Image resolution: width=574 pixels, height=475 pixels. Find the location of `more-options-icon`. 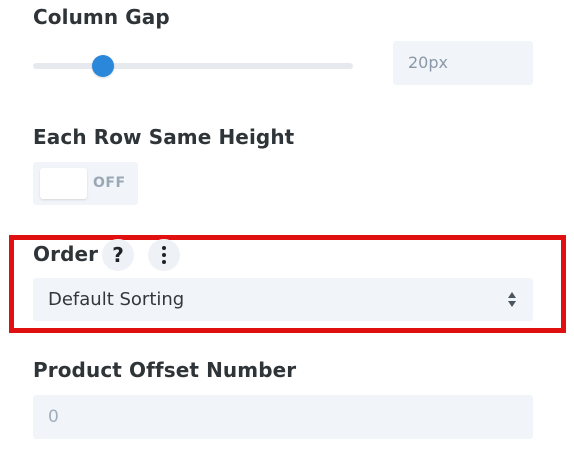

more-options-icon is located at coordinates (164, 255).